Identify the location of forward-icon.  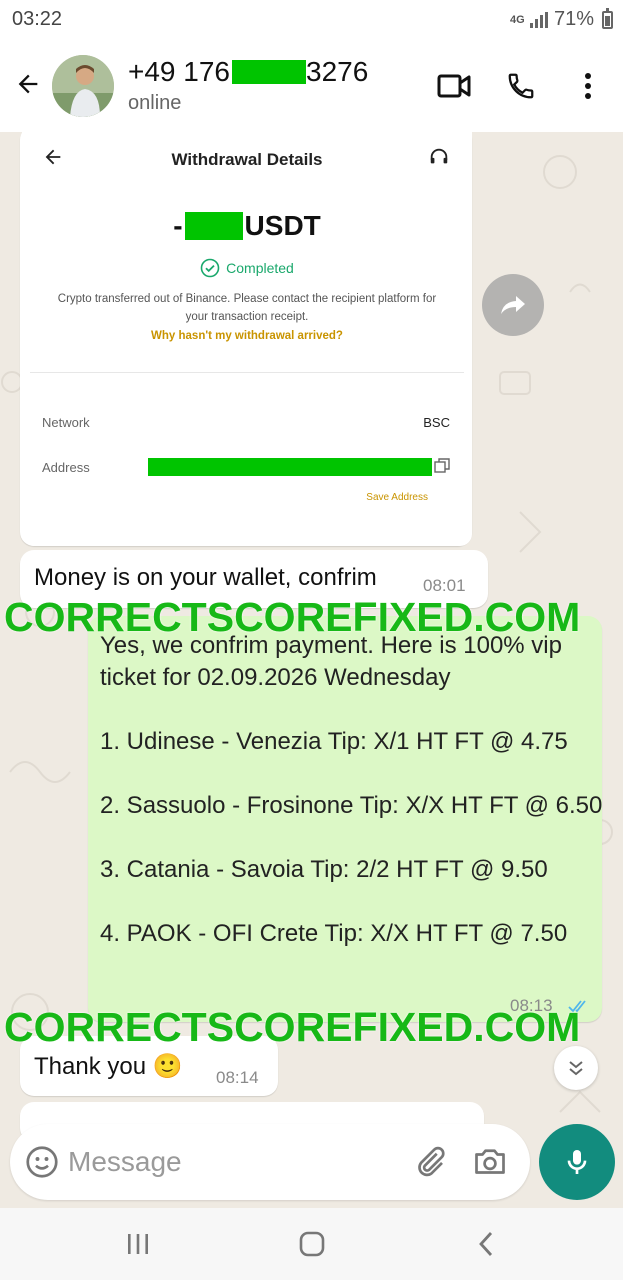
(513, 305).